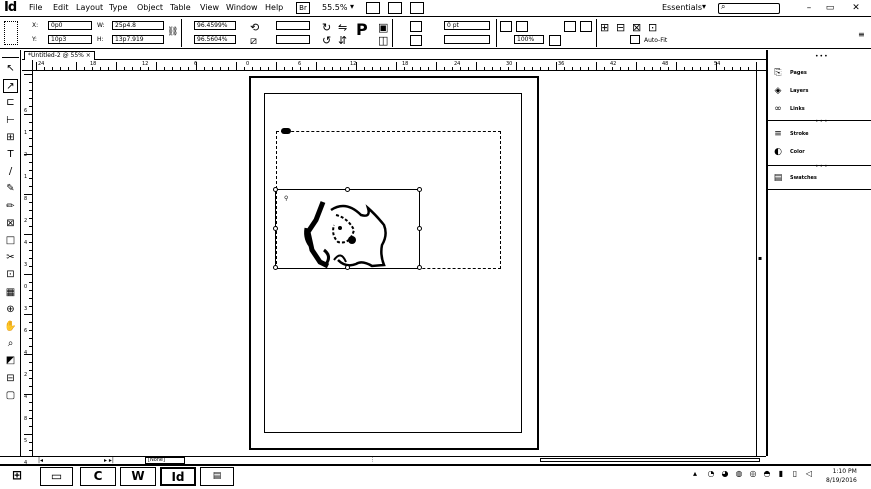 The height and width of the screenshot is (489, 871). What do you see at coordinates (416, 40) in the screenshot?
I see `stroke-swatch-icon` at bounding box center [416, 40].